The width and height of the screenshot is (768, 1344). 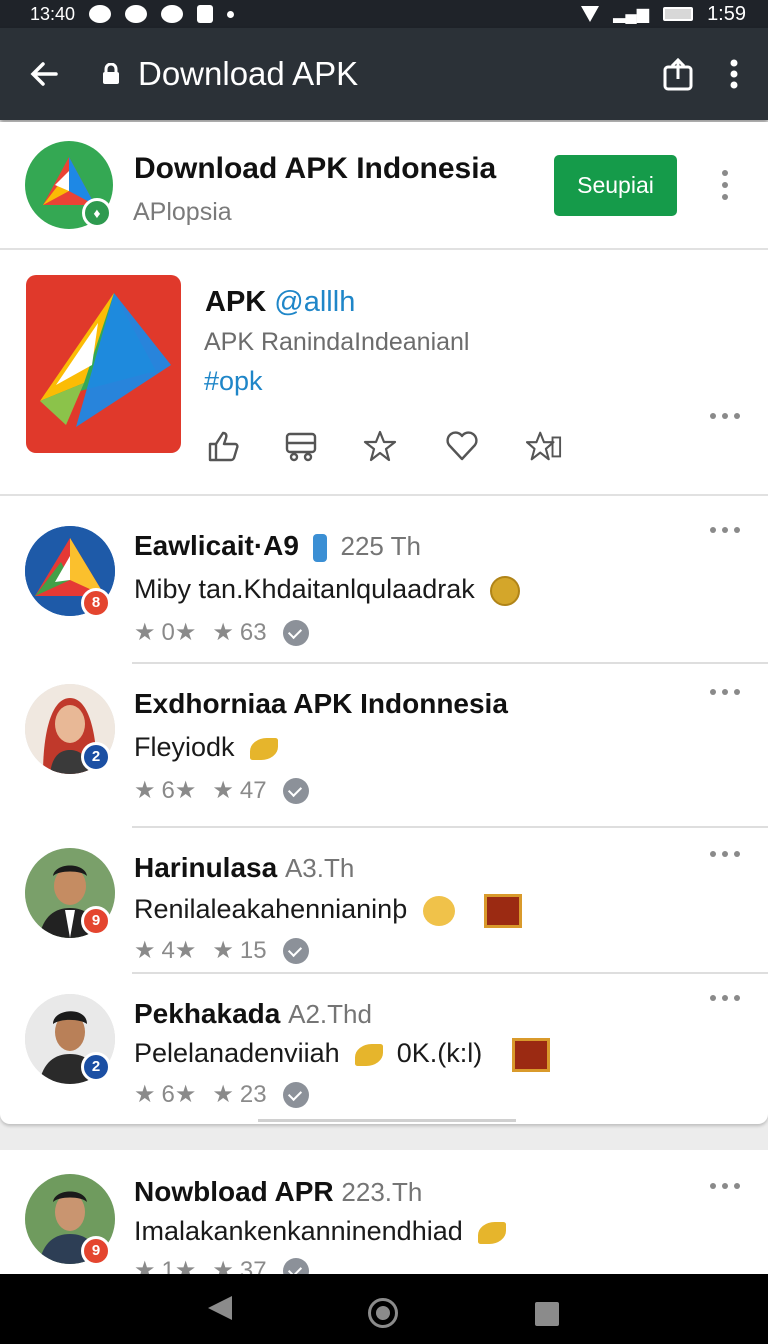 I want to click on bottle-icon, so click(x=319, y=547).